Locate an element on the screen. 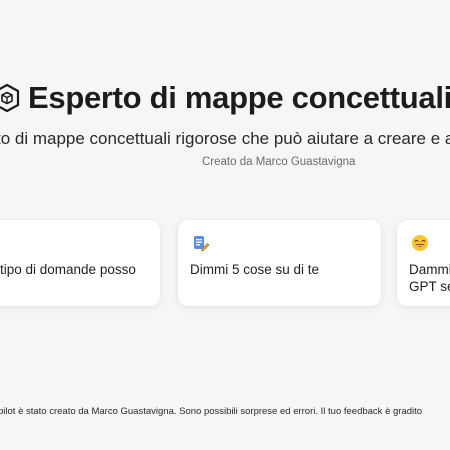  cube-logo-icon is located at coordinates (10, 98).